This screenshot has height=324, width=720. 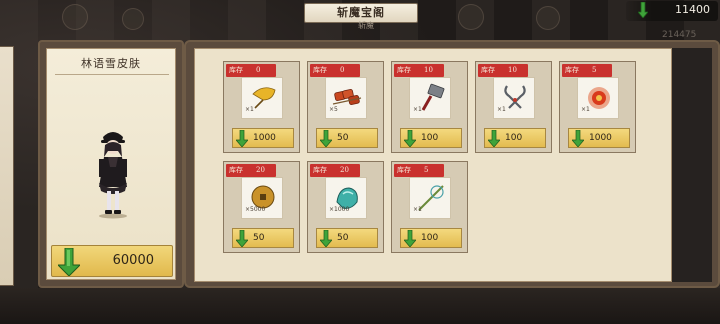 I want to click on featured-skin-card: 林语雪皮肤 60000, so click(x=111, y=164).